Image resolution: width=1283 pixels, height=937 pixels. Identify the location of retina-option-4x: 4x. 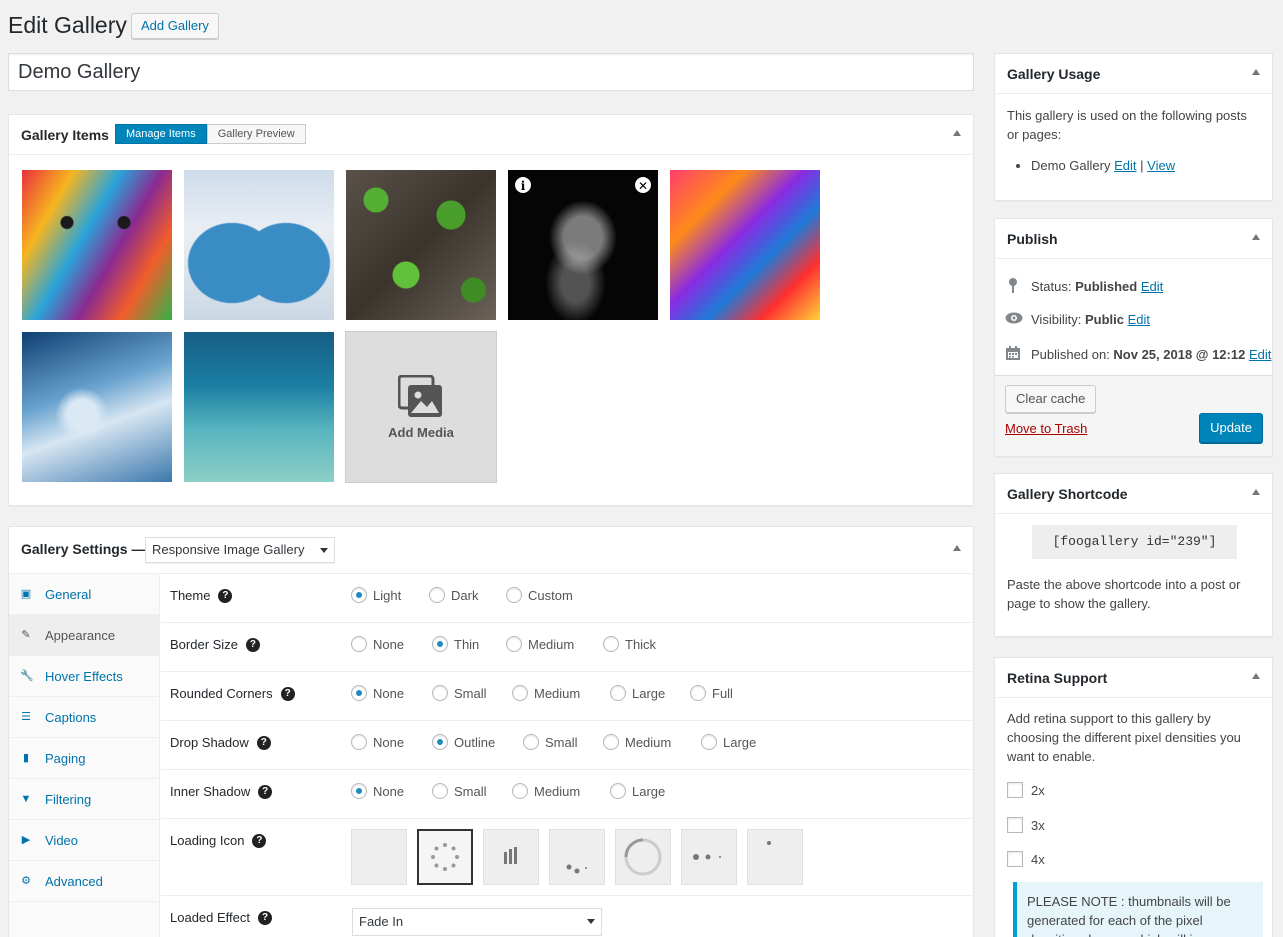
(1026, 859).